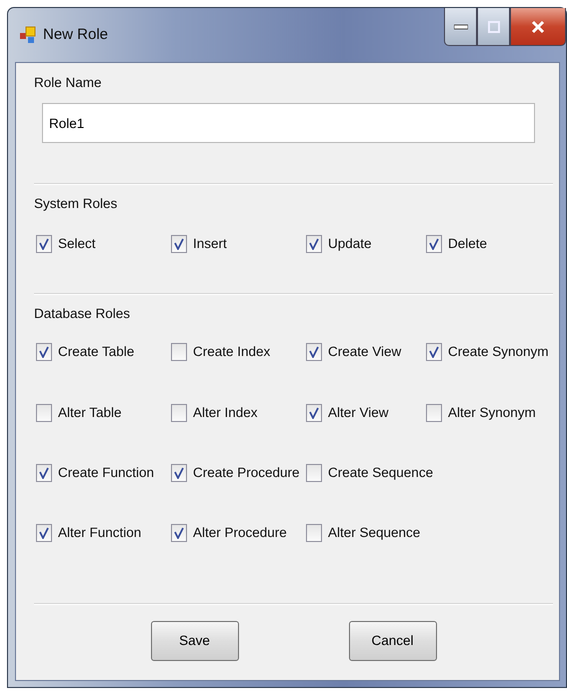 Image resolution: width=567 pixels, height=691 pixels. Describe the element at coordinates (370, 472) in the screenshot. I see `role-checkbox: Create Sequence` at that location.